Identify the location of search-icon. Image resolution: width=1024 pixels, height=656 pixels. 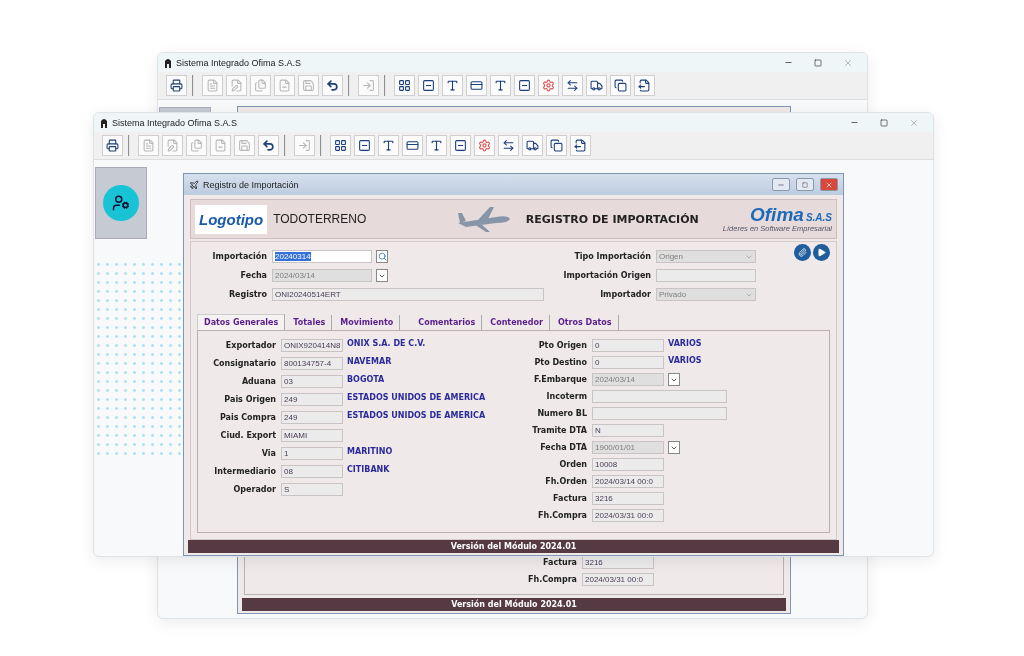
(382, 256).